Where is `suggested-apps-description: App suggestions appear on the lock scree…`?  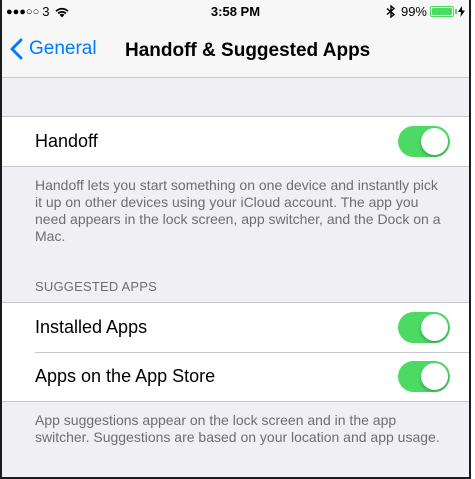
suggested-apps-description: App suggestions appear on the lock scree… is located at coordinates (237, 428).